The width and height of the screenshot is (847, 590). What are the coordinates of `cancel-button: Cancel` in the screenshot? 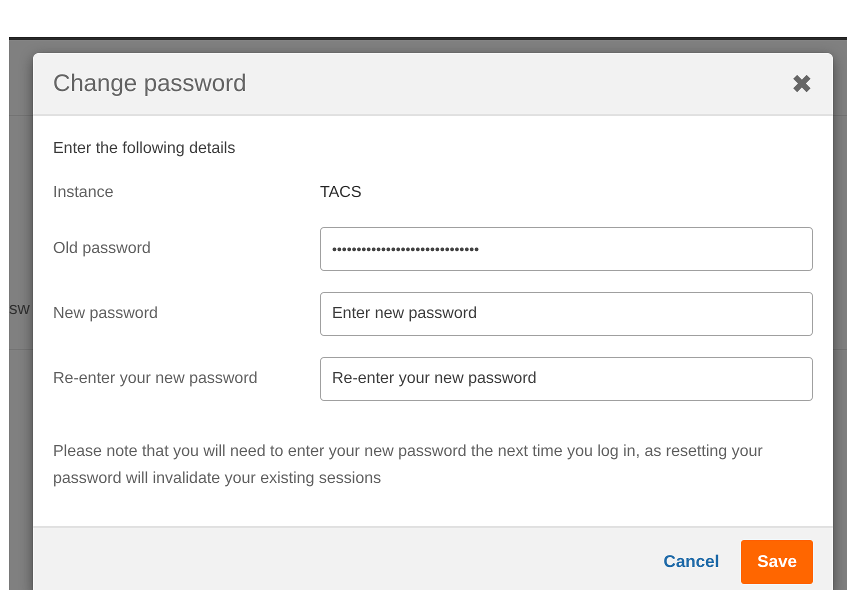 It's located at (692, 562).